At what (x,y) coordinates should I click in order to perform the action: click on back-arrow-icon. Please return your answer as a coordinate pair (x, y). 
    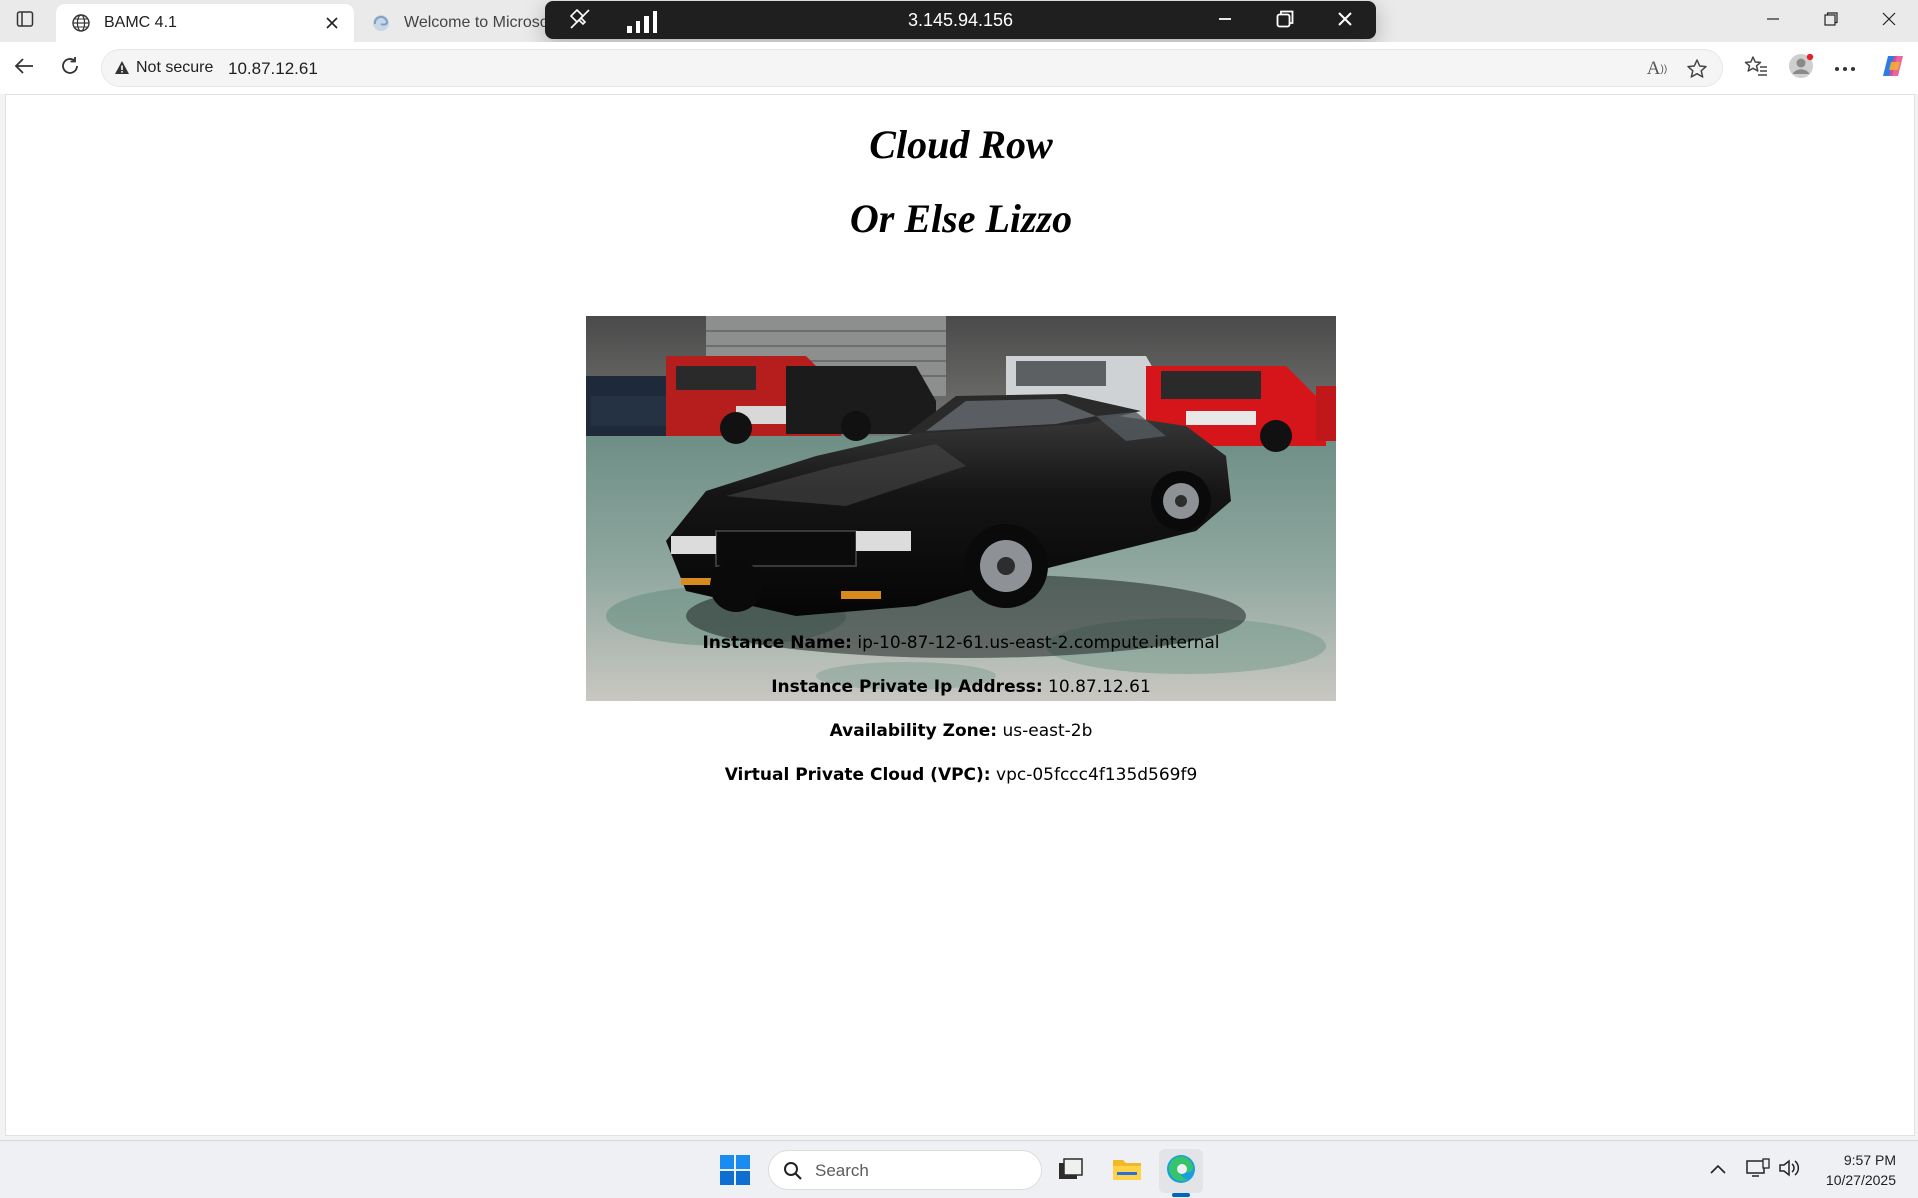
    Looking at the image, I should click on (24, 68).